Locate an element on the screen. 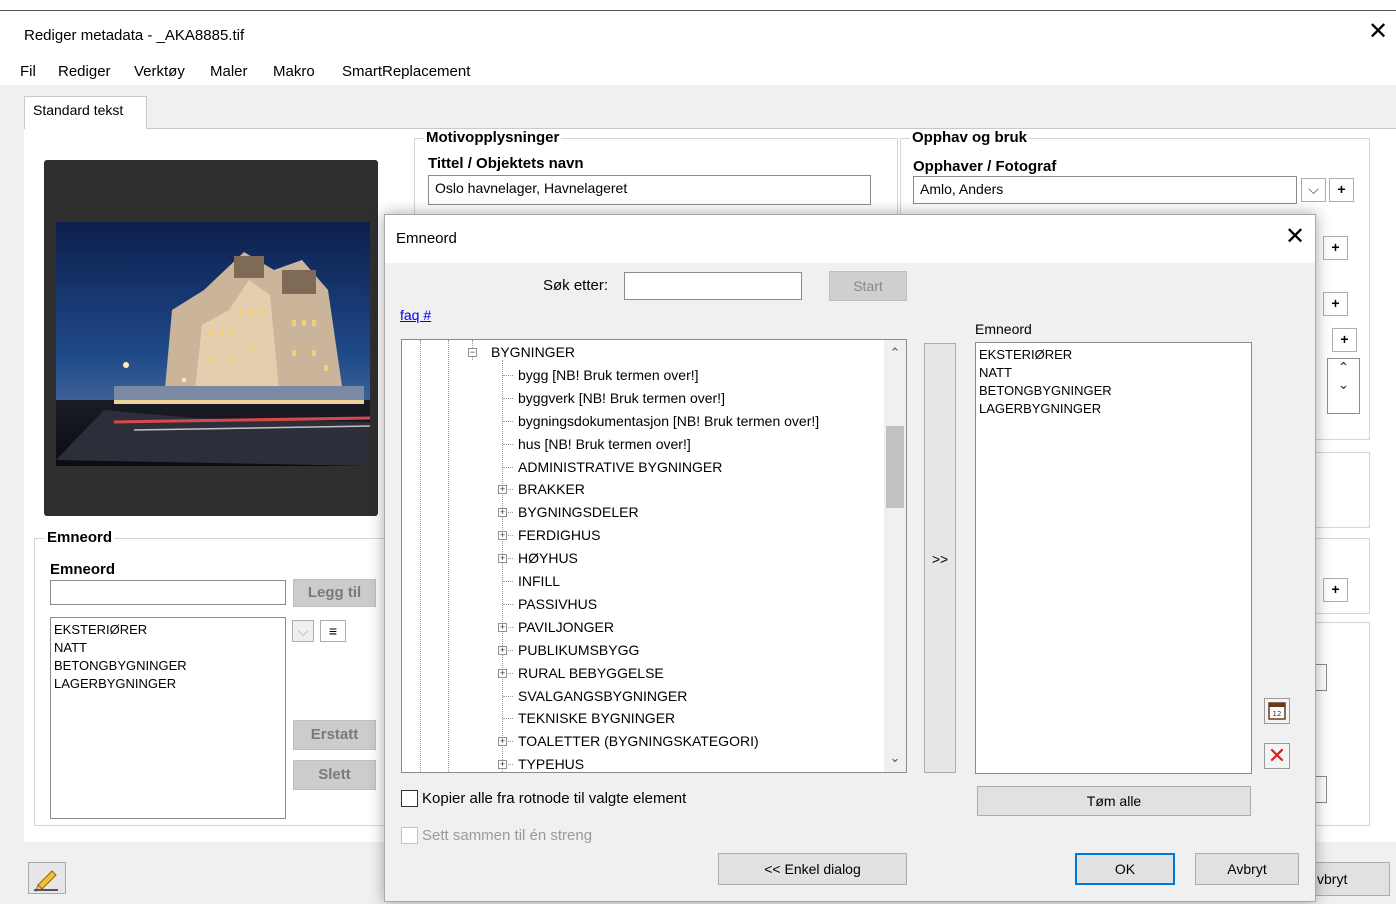 The height and width of the screenshot is (904, 1396). menu-rediger: Rediger is located at coordinates (84, 71).